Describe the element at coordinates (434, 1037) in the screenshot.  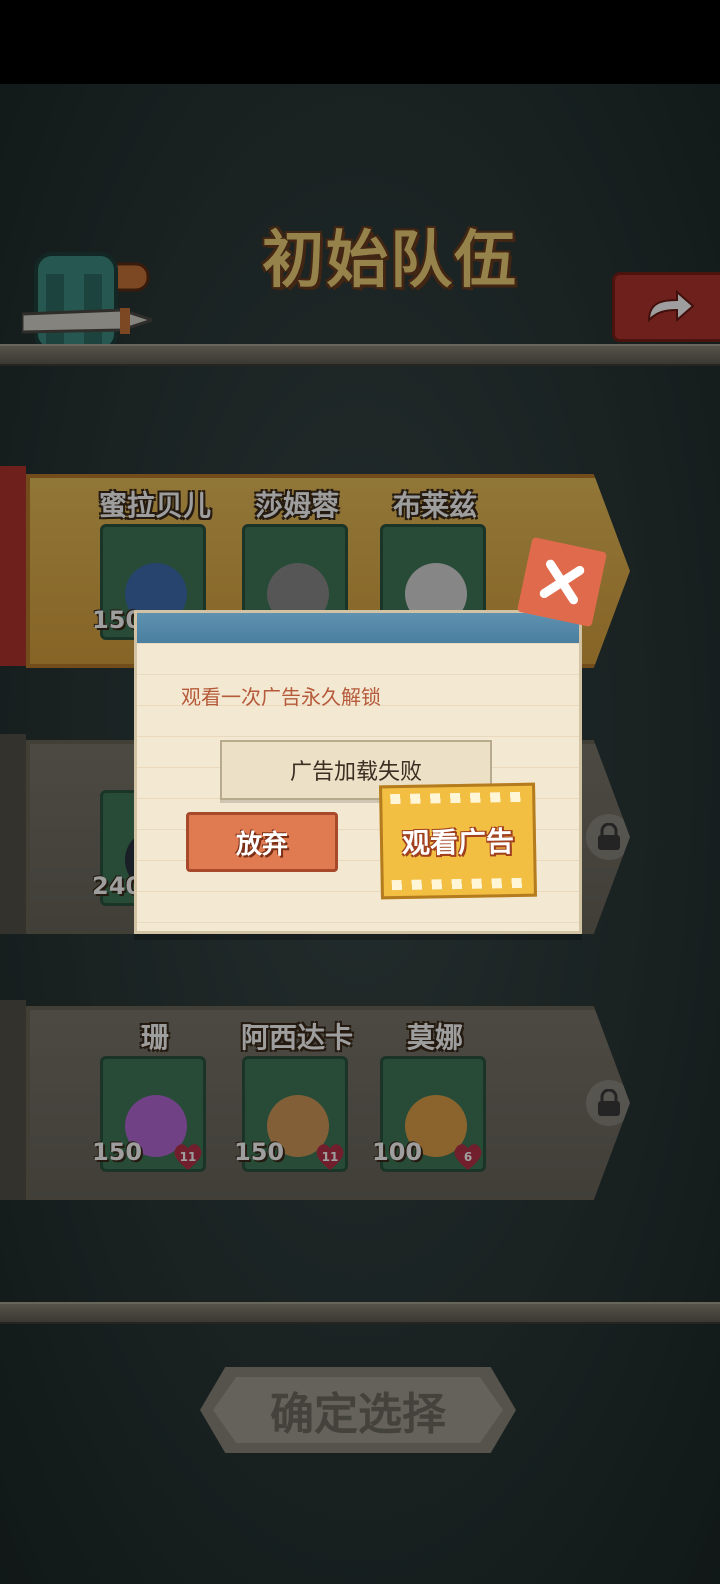
I see `member-name: 莫娜` at that location.